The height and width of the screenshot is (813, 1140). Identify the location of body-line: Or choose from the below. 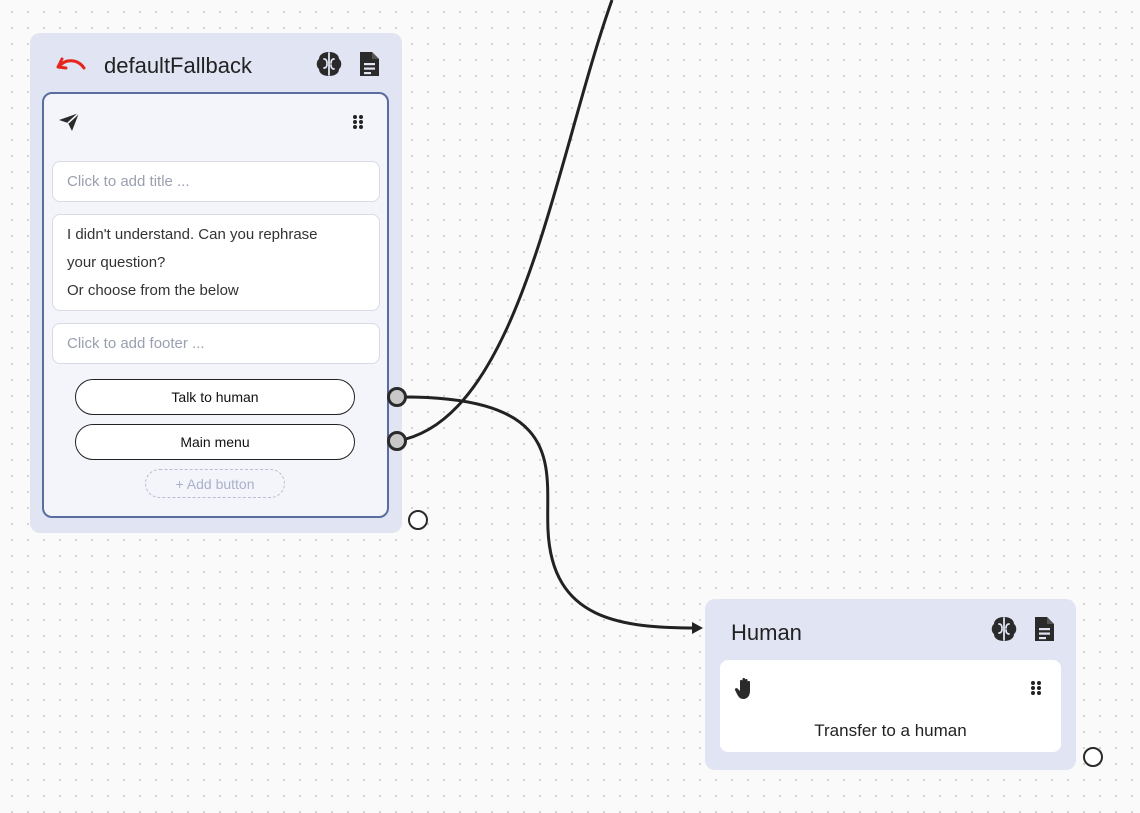
(153, 290).